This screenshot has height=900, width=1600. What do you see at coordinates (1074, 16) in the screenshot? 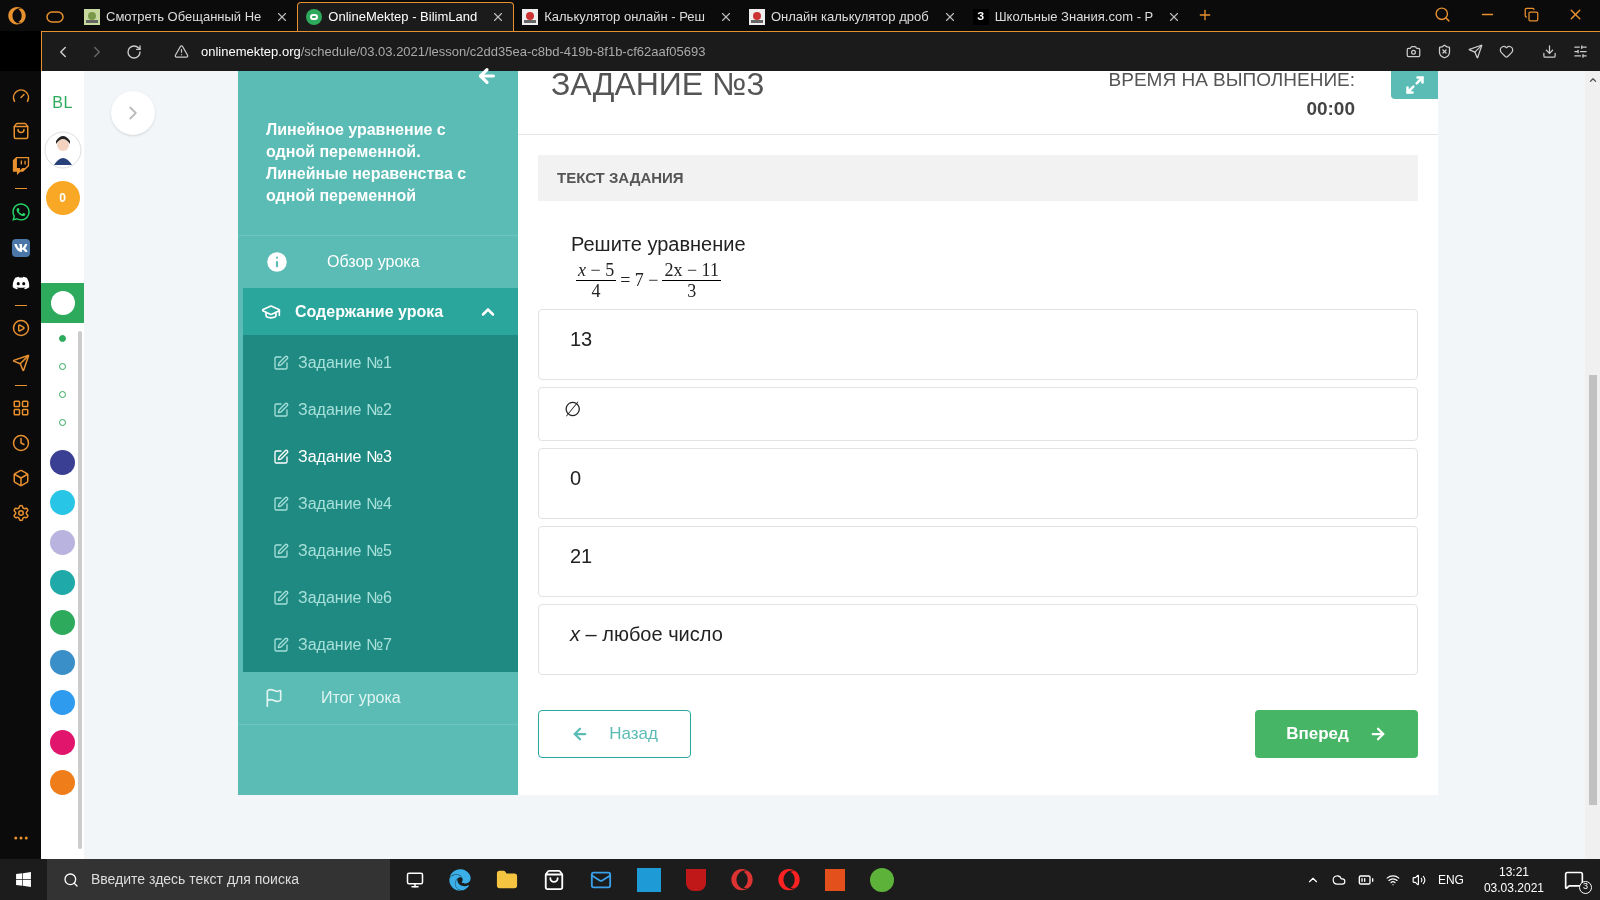
I see `tab-title: Школьные Знания.com - Р` at bounding box center [1074, 16].